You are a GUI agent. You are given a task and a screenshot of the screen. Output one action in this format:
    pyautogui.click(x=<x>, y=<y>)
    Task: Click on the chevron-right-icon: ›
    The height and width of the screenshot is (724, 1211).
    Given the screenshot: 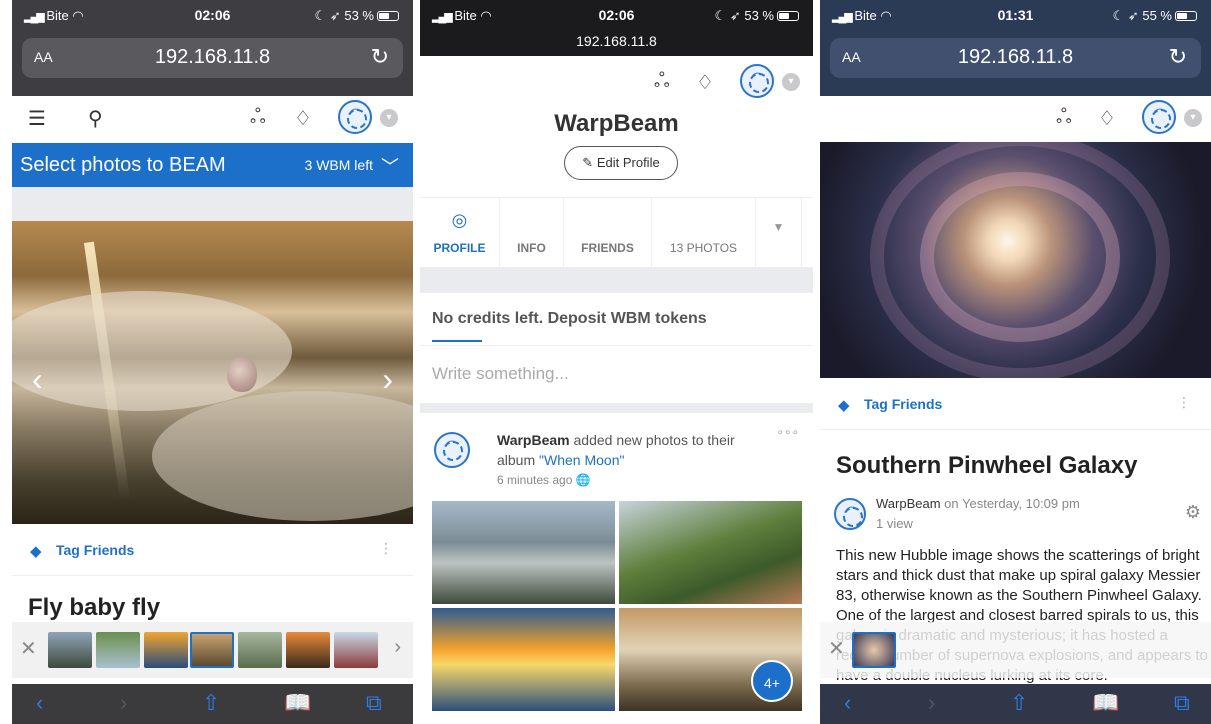 What is the action you would take?
    pyautogui.click(x=397, y=647)
    